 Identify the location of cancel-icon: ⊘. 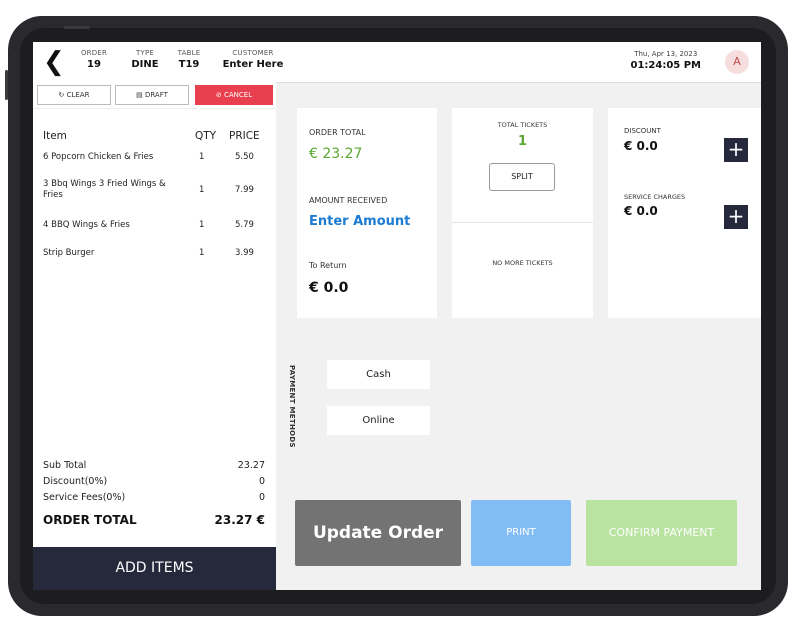
(218, 95).